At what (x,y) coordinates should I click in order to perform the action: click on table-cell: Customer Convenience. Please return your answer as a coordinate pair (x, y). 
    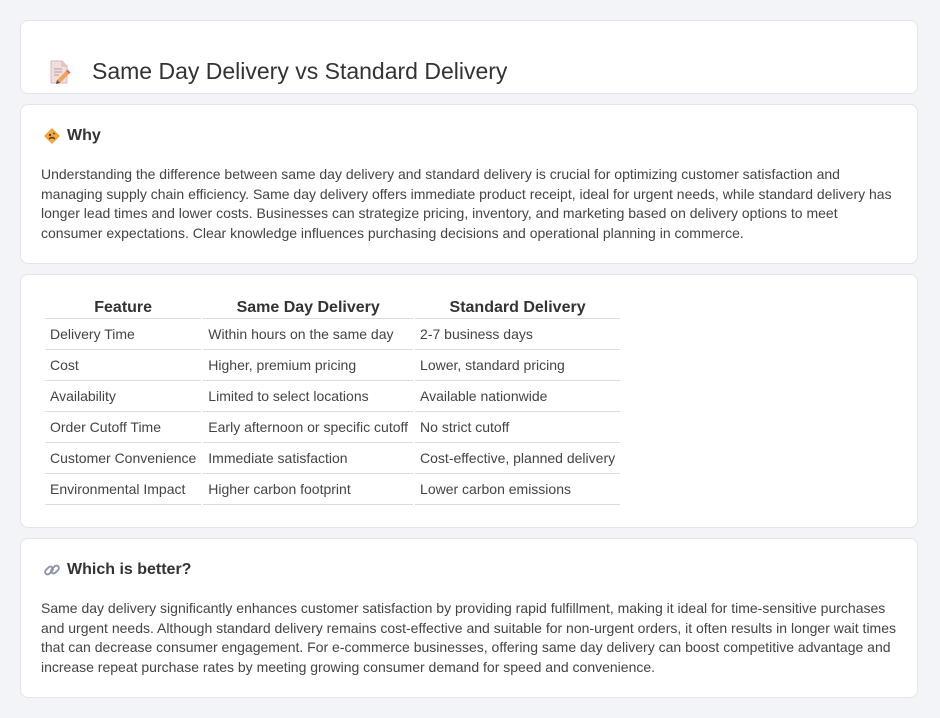
    Looking at the image, I should click on (123, 458).